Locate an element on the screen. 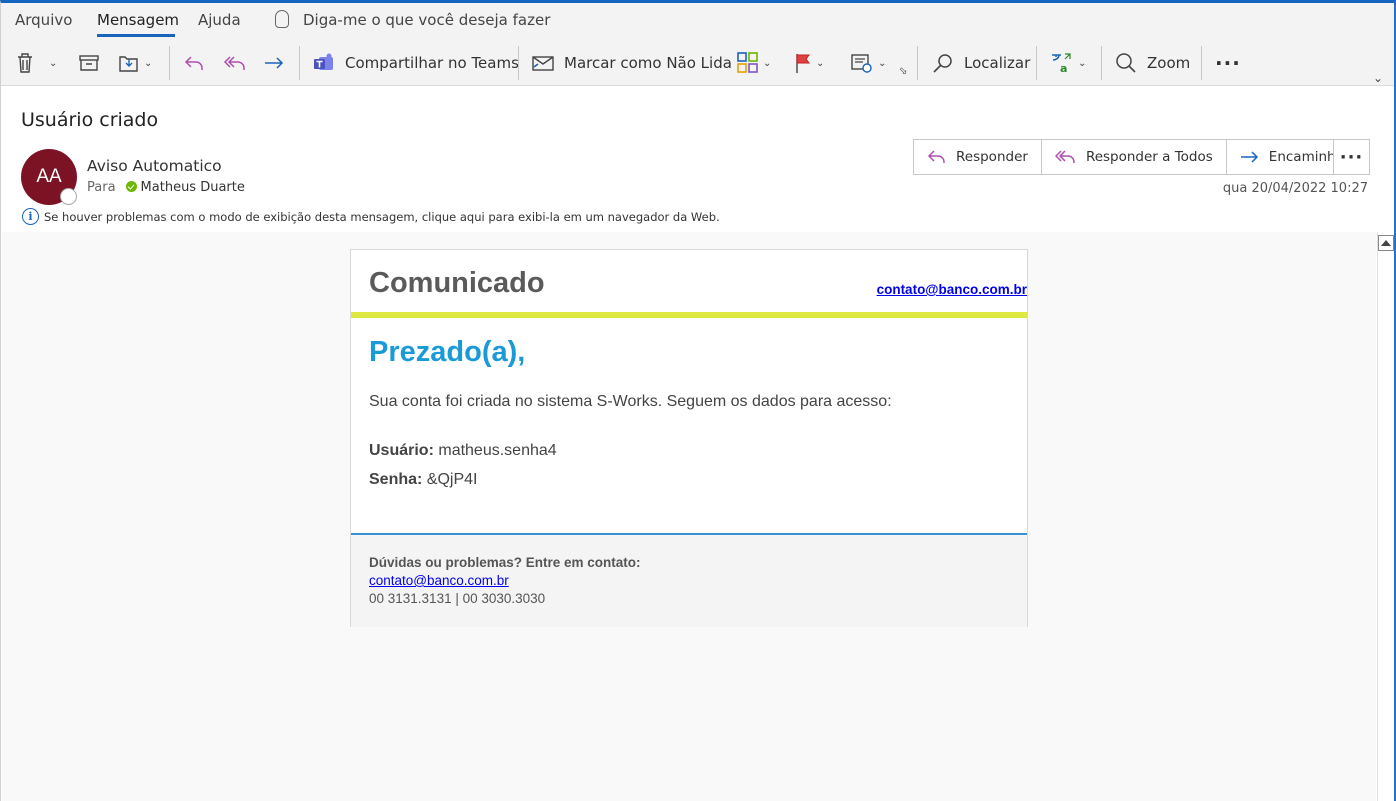  teams-icon is located at coordinates (323, 61).